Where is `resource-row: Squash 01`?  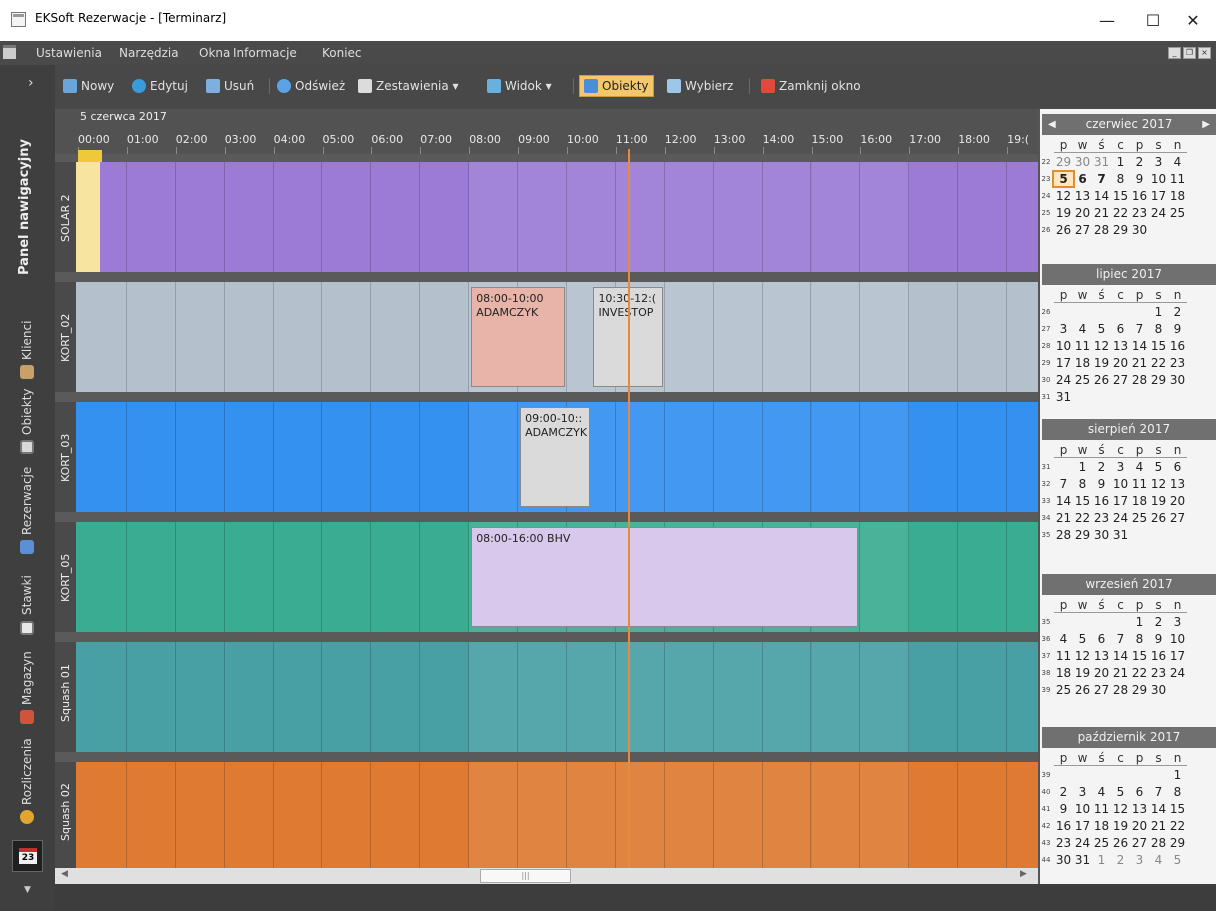 resource-row: Squash 01 is located at coordinates (546, 697).